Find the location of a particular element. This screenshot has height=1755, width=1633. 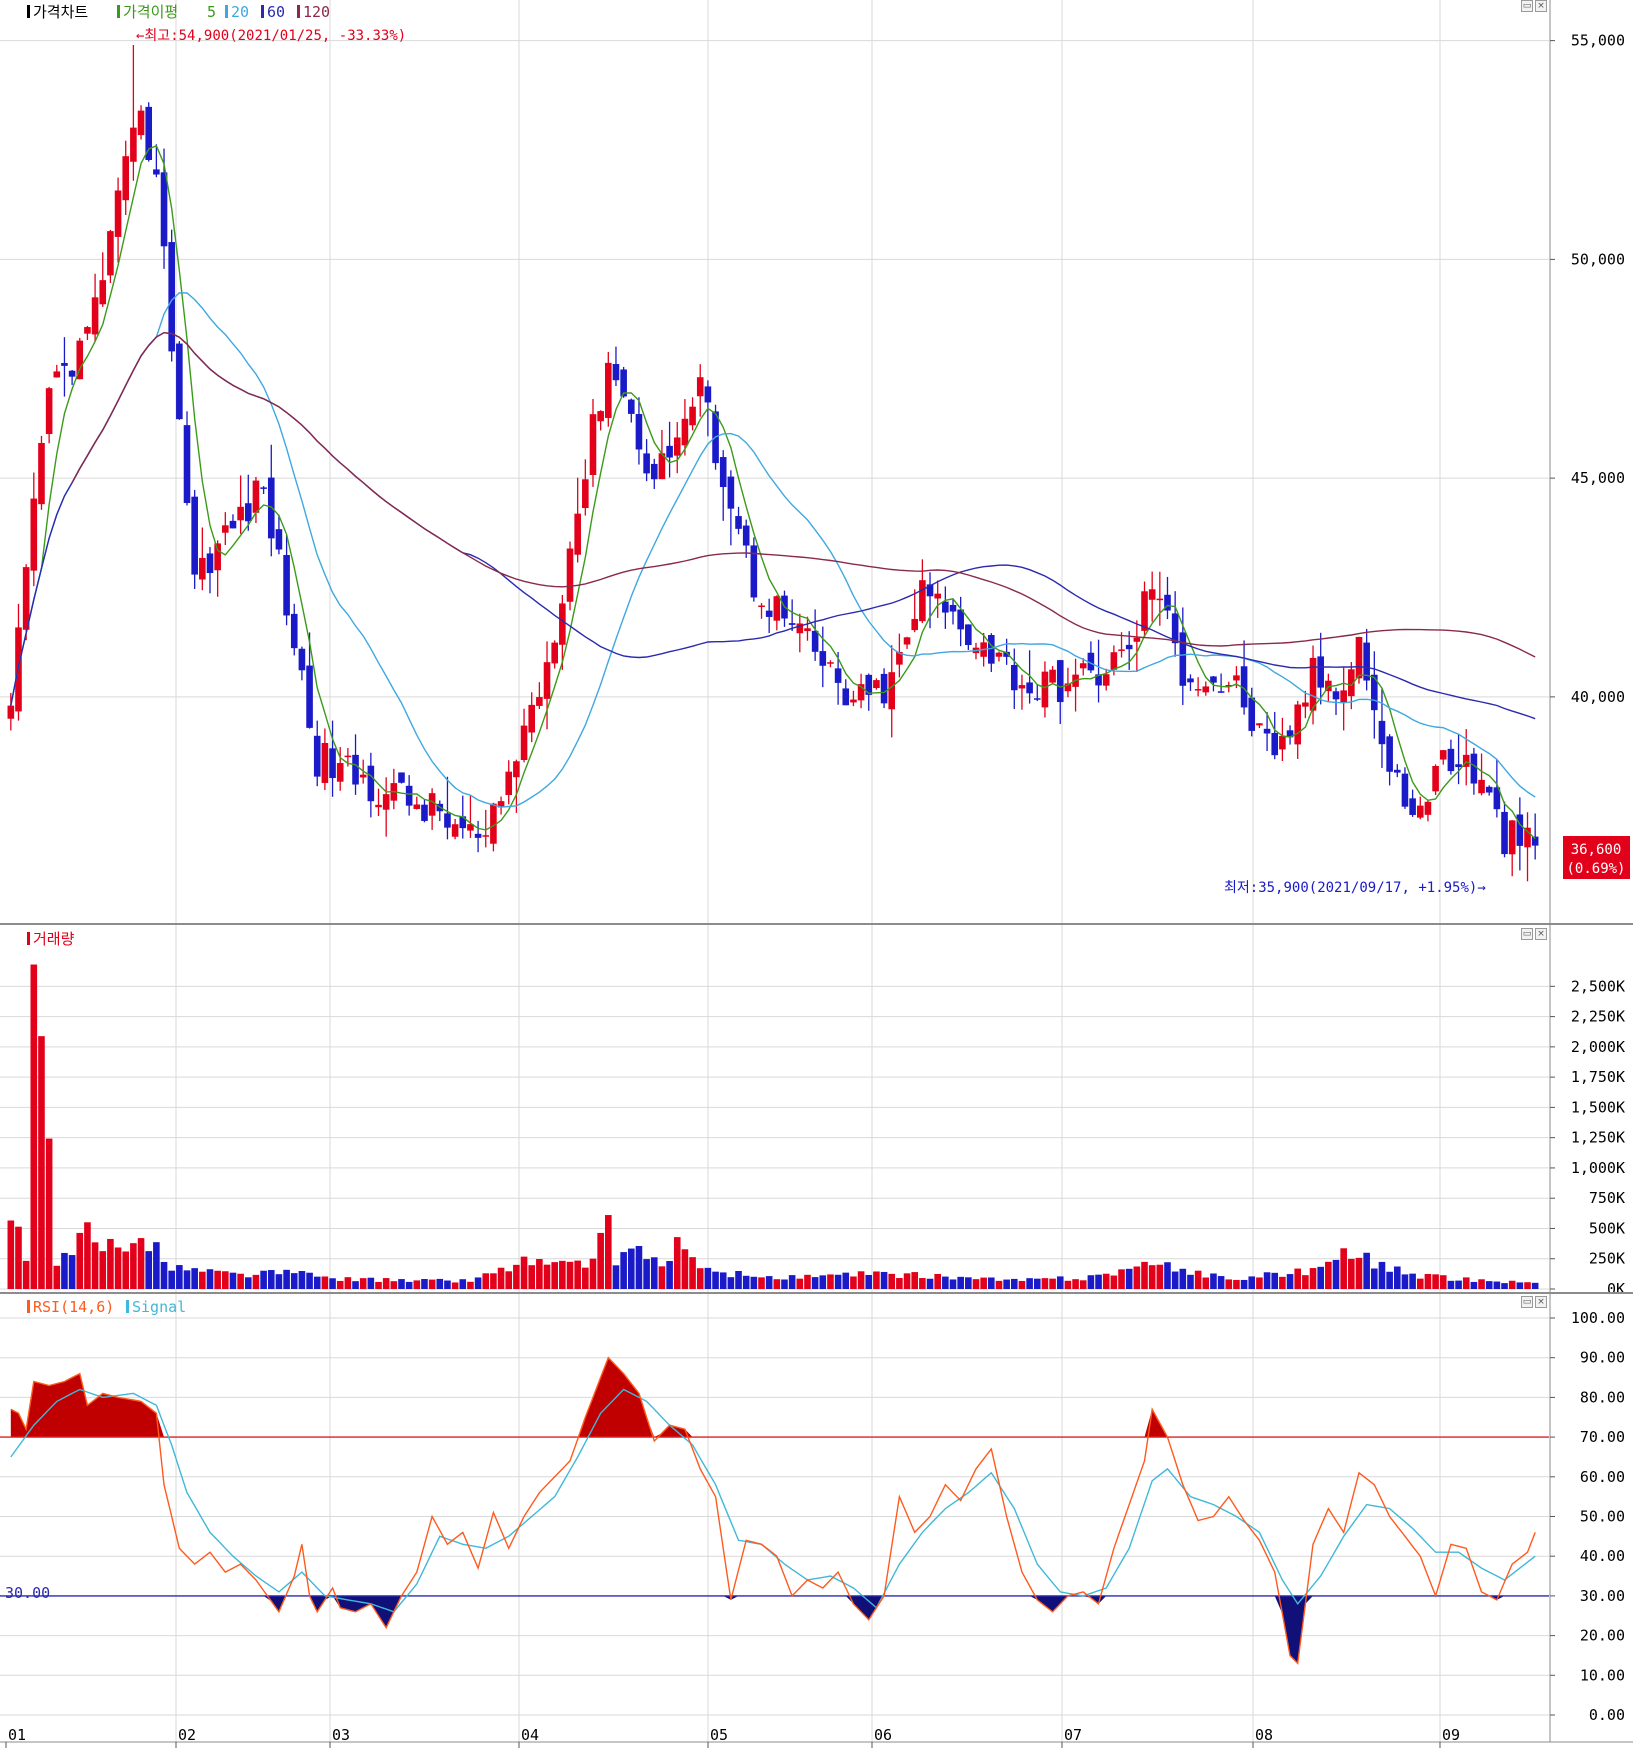

x-tick-label: 05 is located at coordinates (719, 1735).